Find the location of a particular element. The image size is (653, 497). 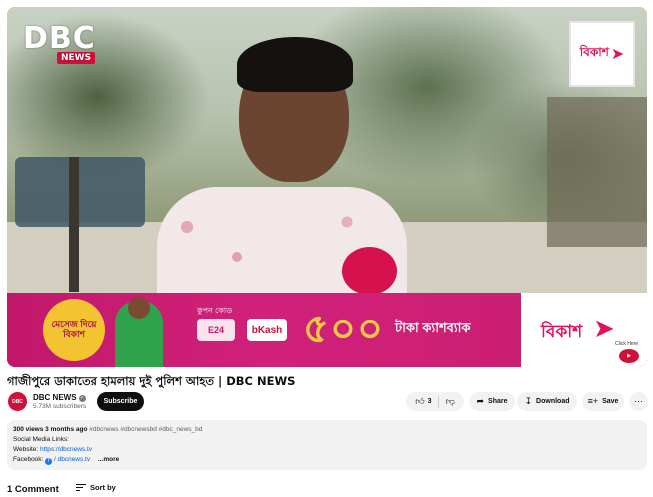

save-label: Save is located at coordinates (610, 401).